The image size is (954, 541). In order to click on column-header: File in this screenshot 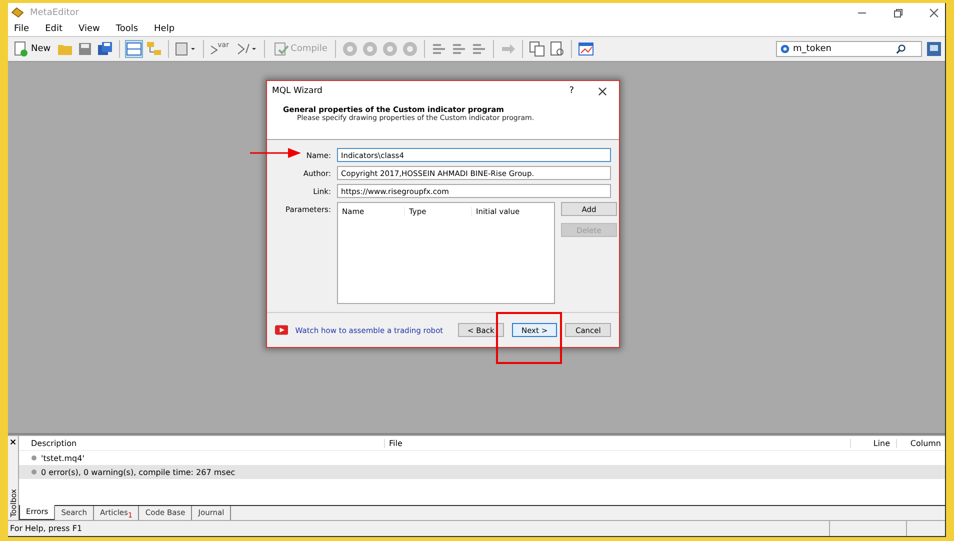, I will do `click(618, 443)`.